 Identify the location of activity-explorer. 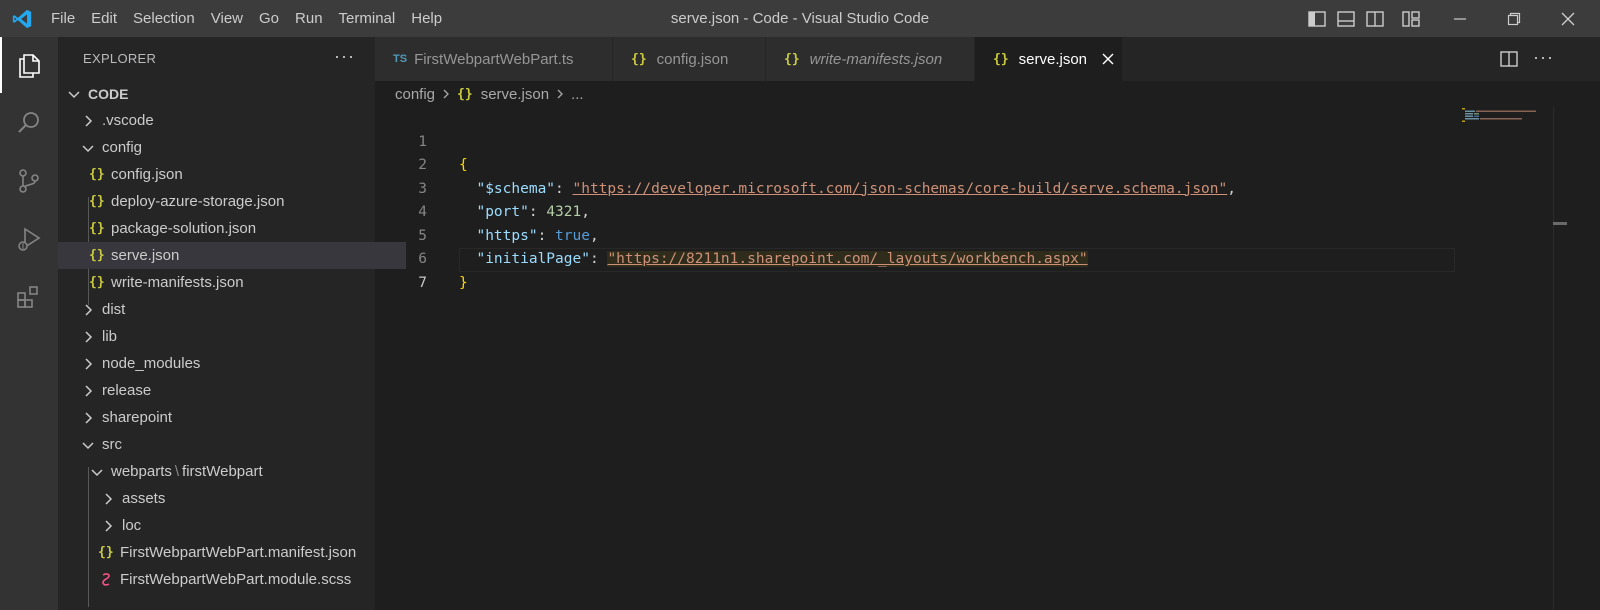
(29, 65).